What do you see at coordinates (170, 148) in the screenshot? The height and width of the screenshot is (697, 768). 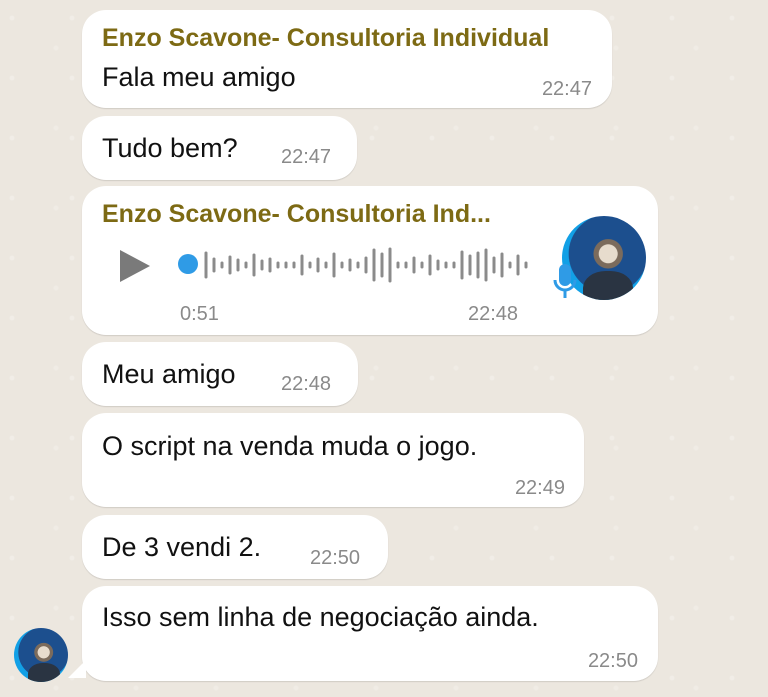 I see `message-text: Tudo bem?` at bounding box center [170, 148].